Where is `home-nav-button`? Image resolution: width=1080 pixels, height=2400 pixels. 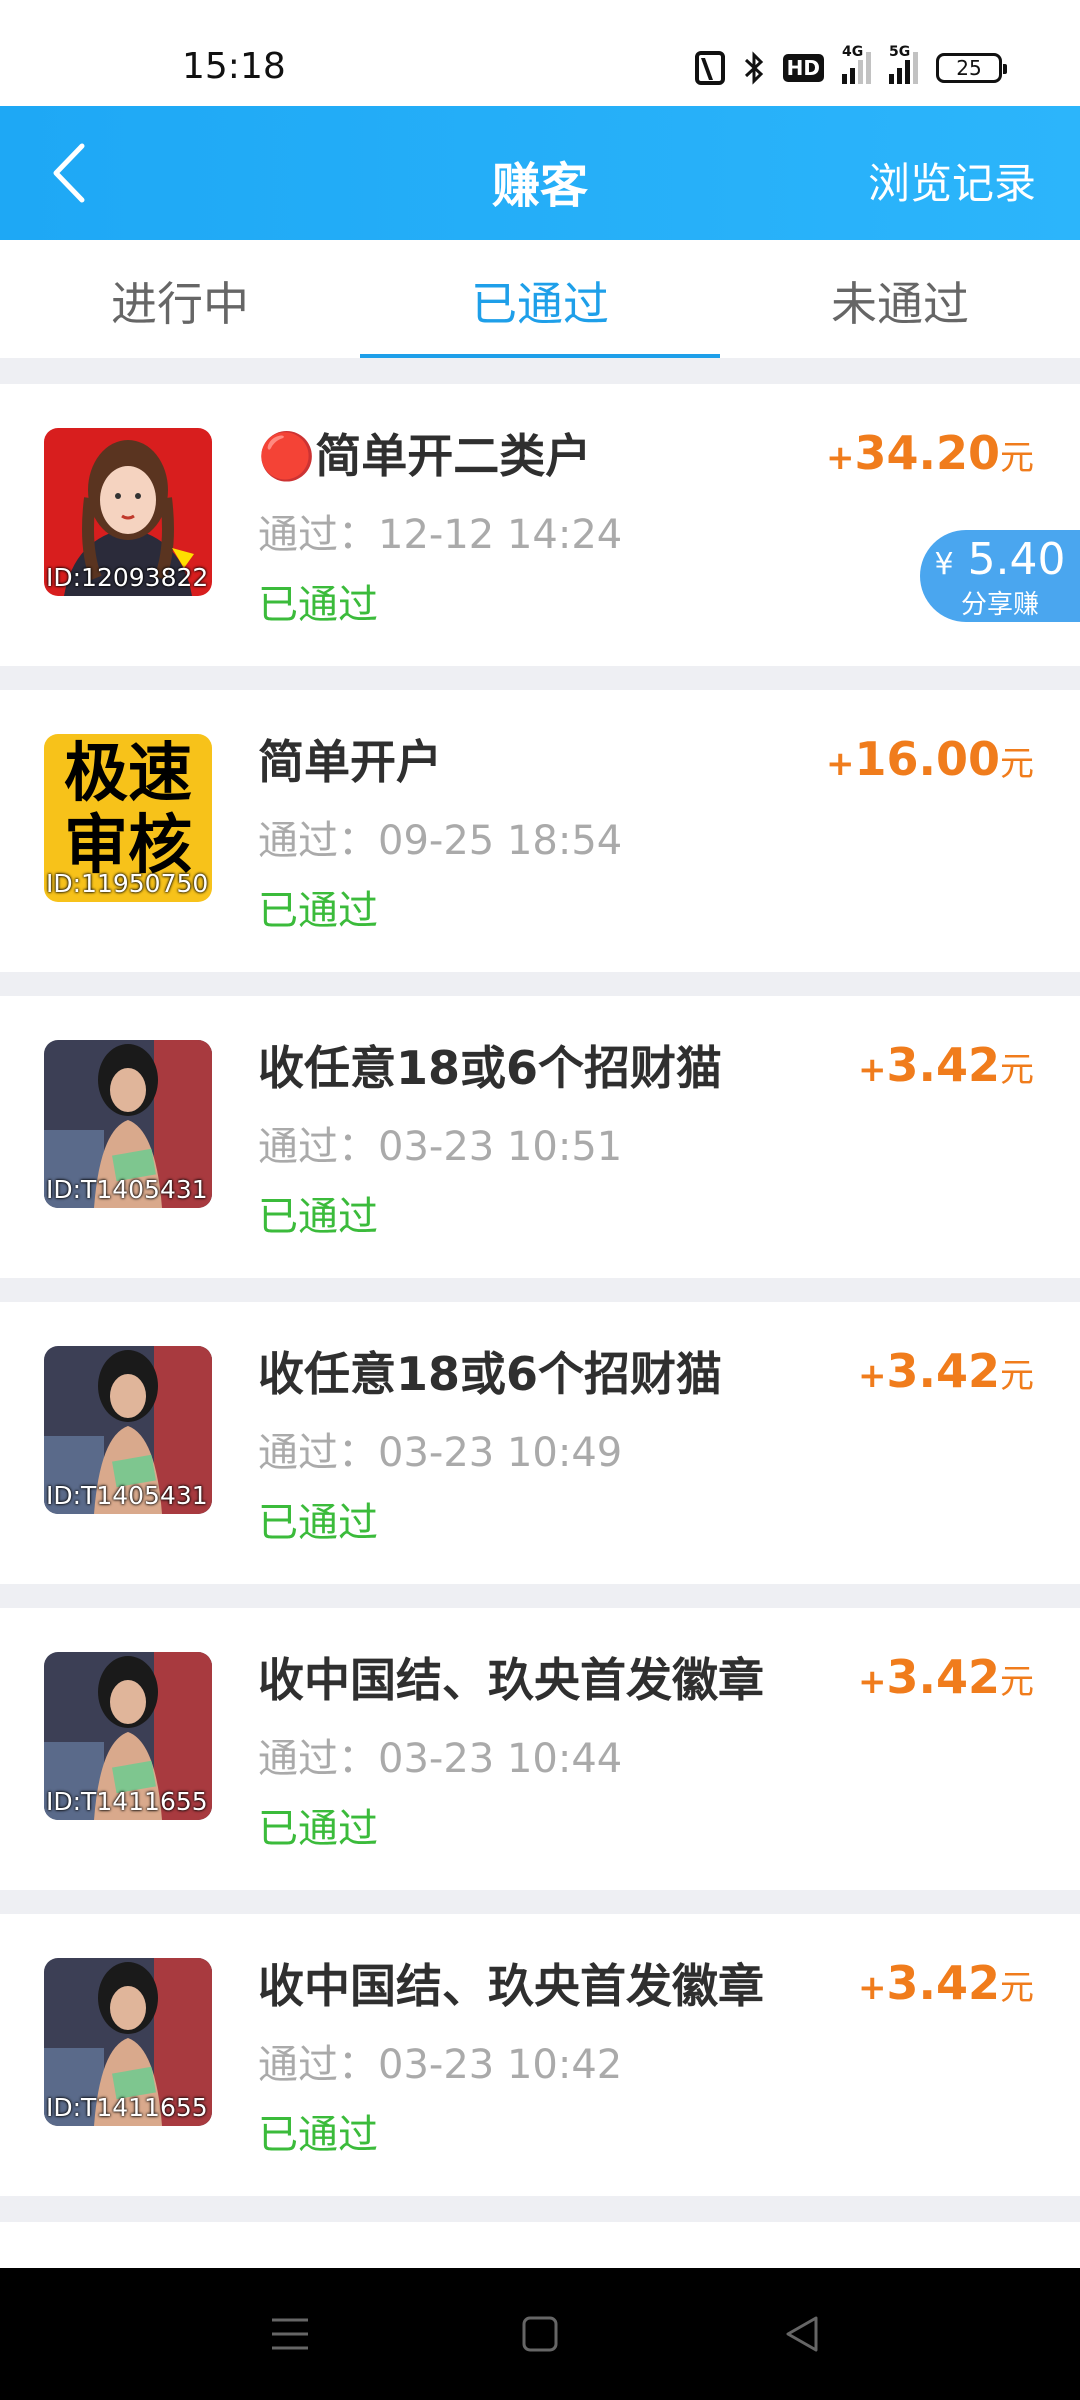
home-nav-button is located at coordinates (540, 2334).